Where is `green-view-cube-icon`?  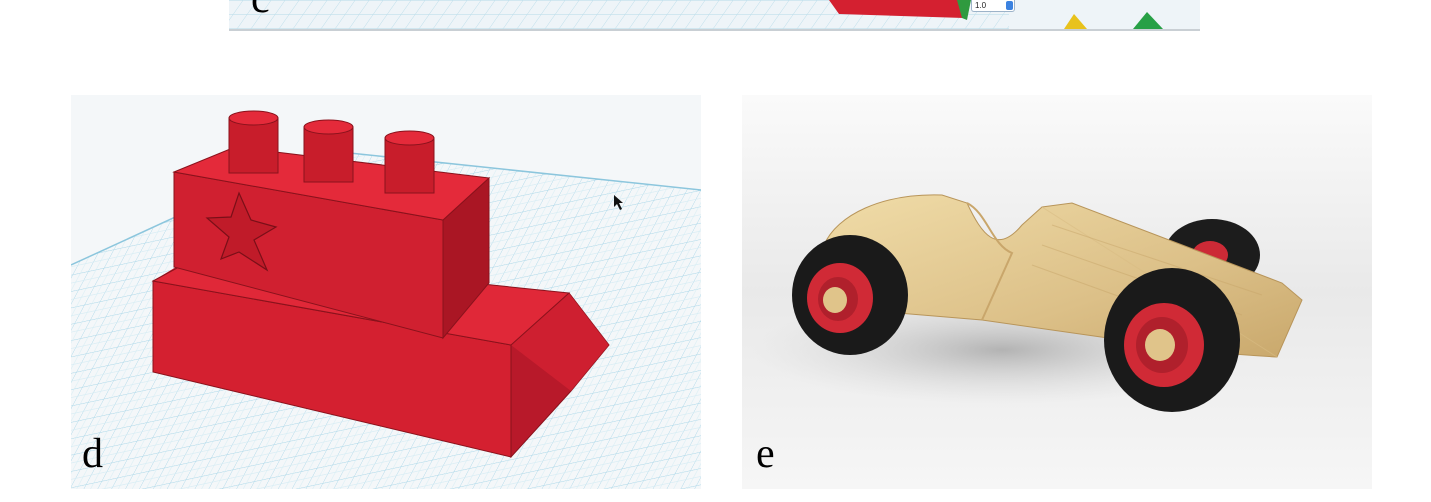
green-view-cube-icon is located at coordinates (1148, 20).